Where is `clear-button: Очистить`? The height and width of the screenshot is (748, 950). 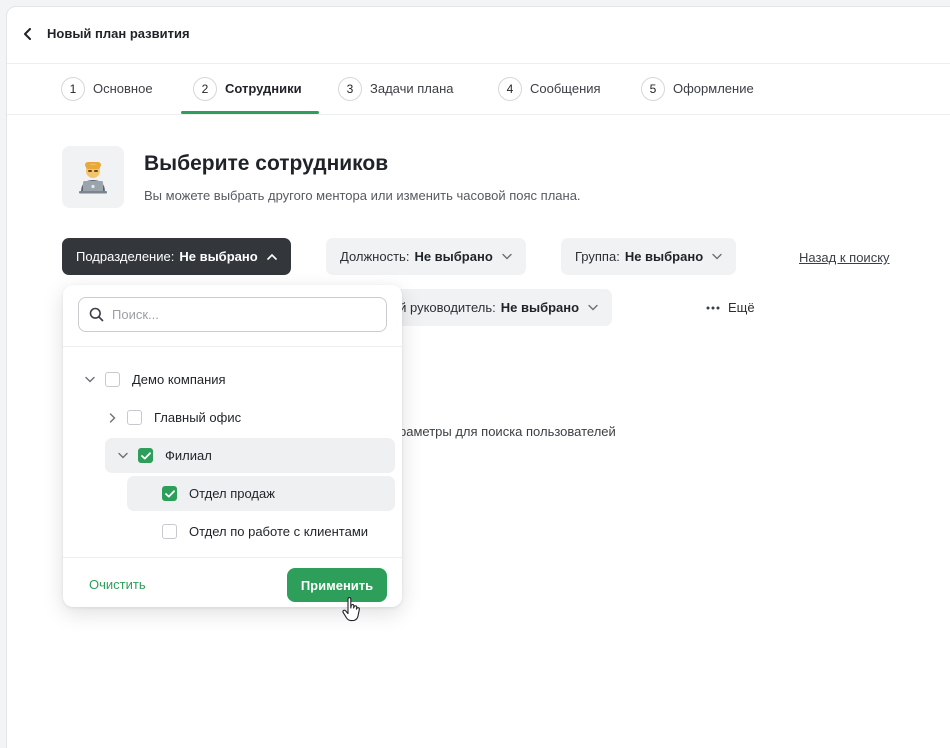
clear-button: Очистить is located at coordinates (117, 584).